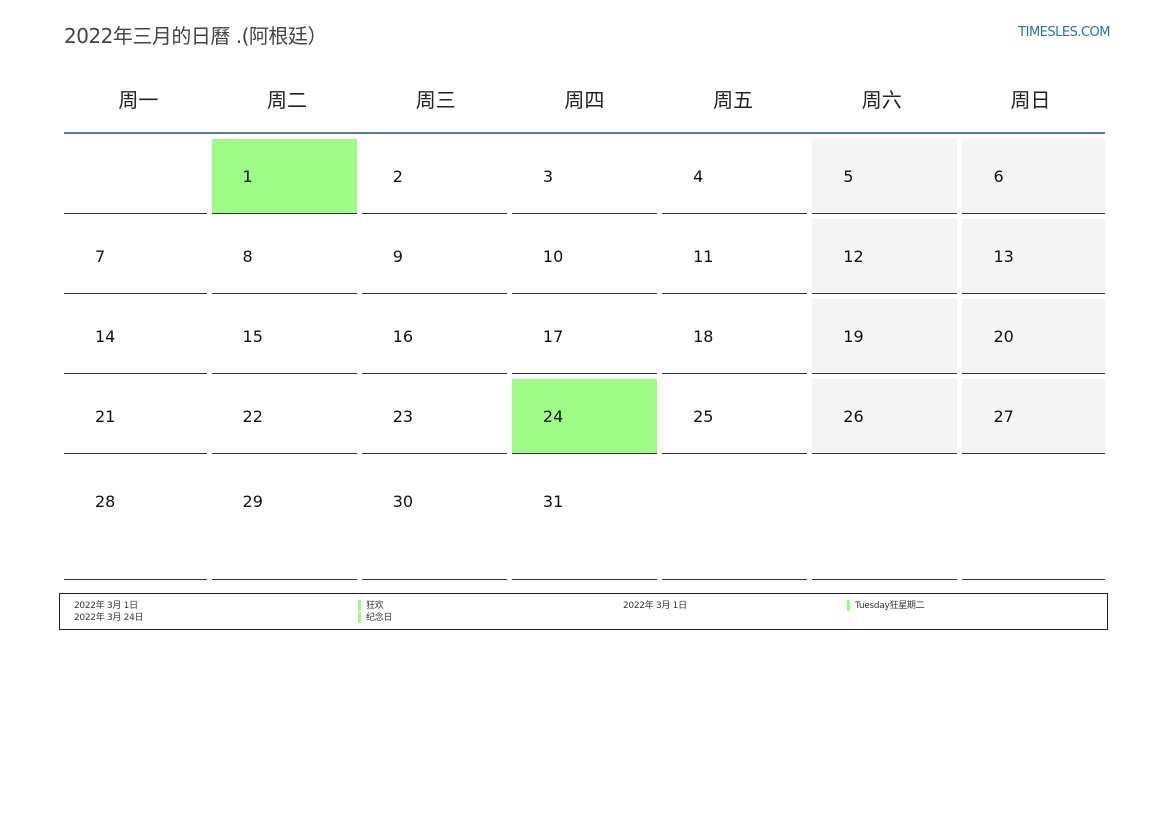 This screenshot has height=827, width=1169. Describe the element at coordinates (703, 336) in the screenshot. I see `day-number: 18` at that location.